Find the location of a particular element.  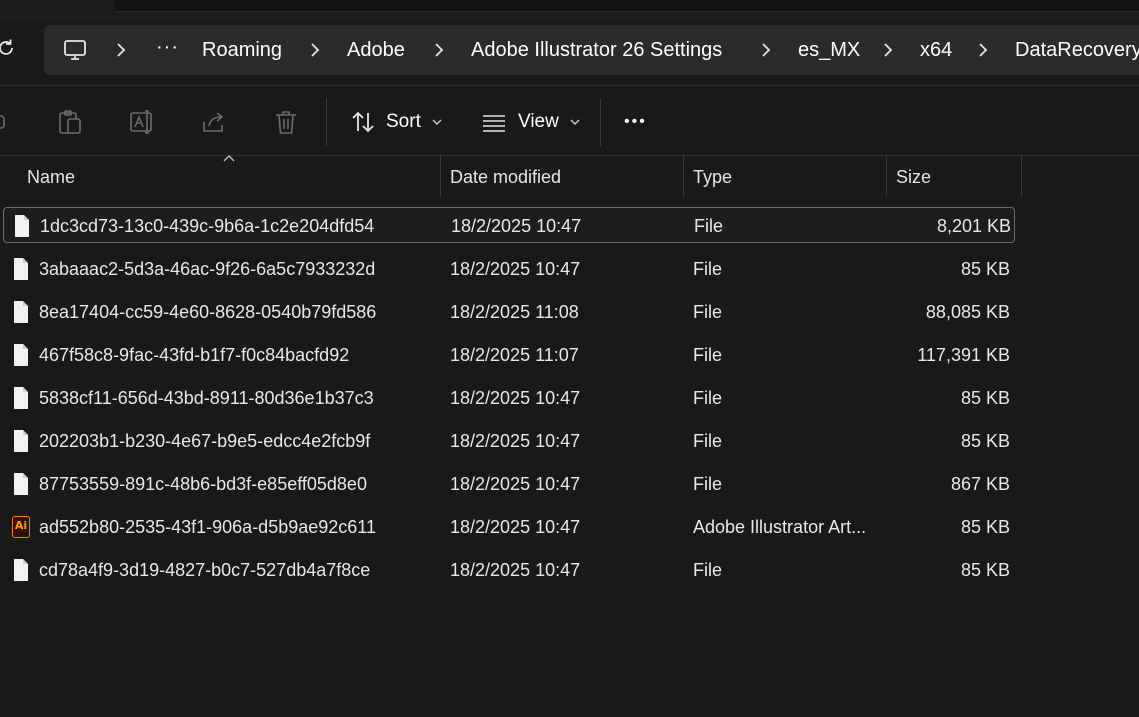

more-options-button: ••• is located at coordinates (635, 122).